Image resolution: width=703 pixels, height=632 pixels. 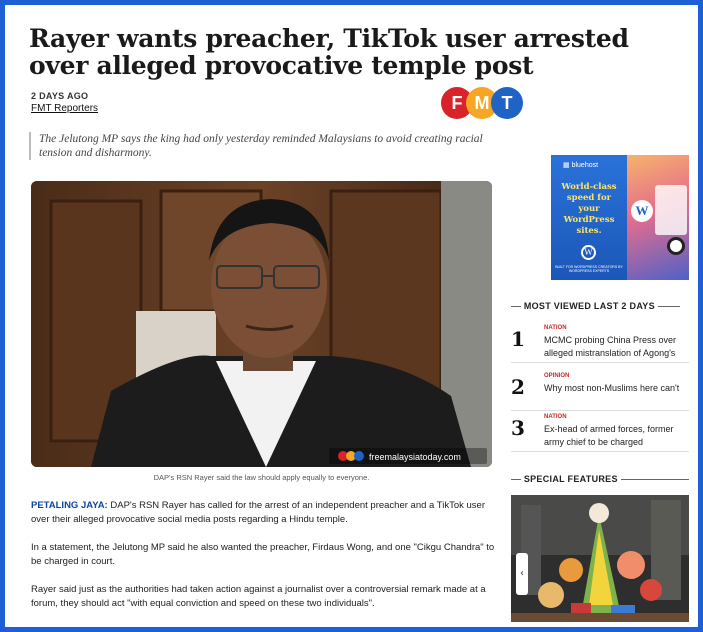 I want to click on article-date: 2 DAYS AGO, so click(x=60, y=96).